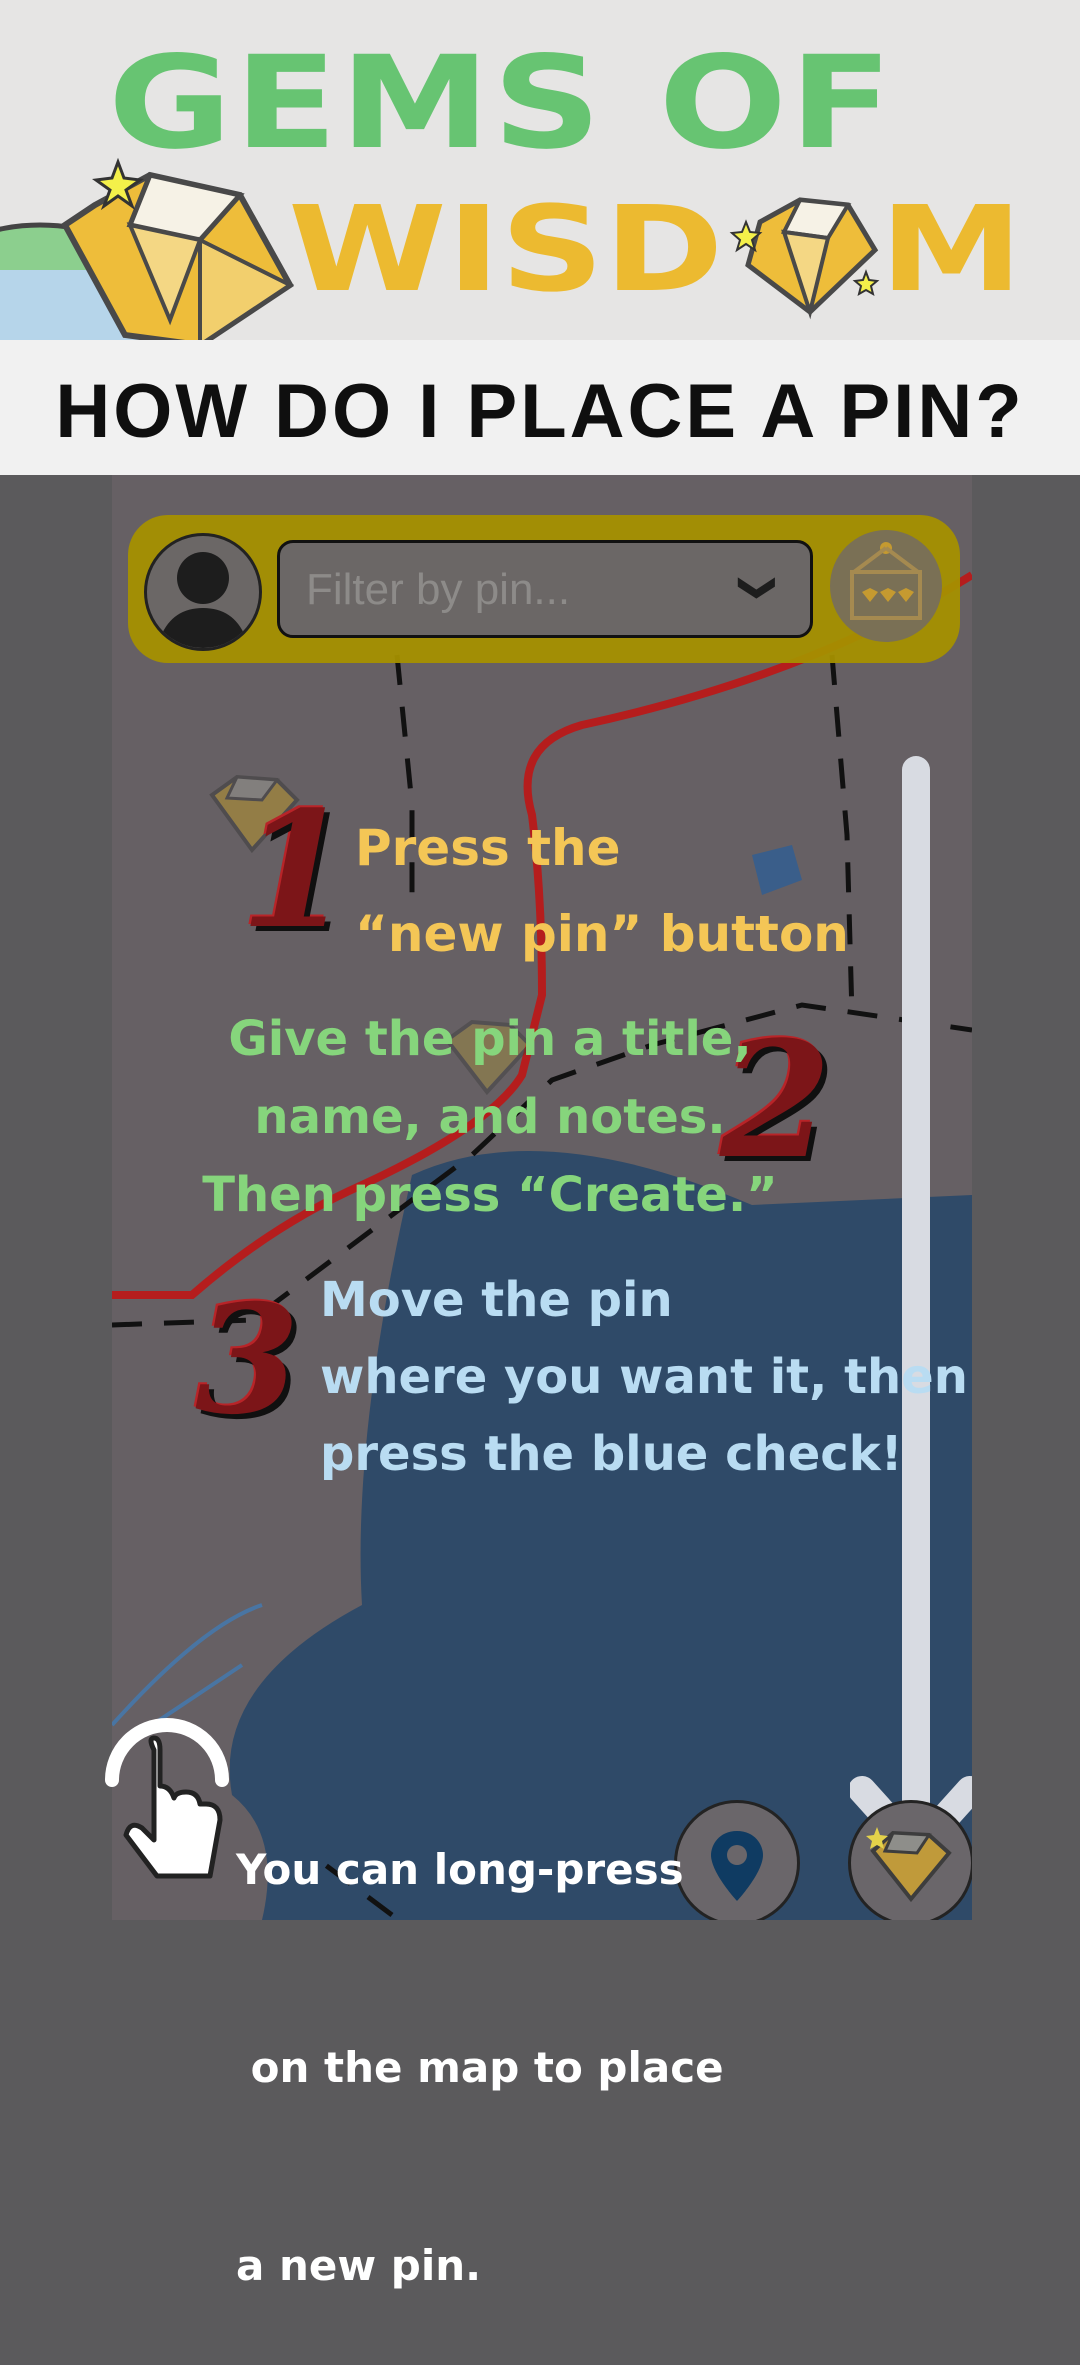  I want to click on avatar-icon, so click(203, 592).